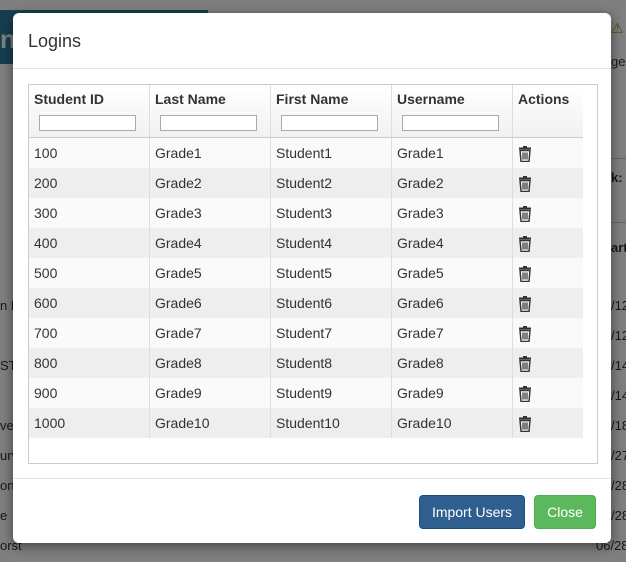 The width and height of the screenshot is (626, 562). What do you see at coordinates (331, 183) in the screenshot?
I see `first-name-cell: Student2` at bounding box center [331, 183].